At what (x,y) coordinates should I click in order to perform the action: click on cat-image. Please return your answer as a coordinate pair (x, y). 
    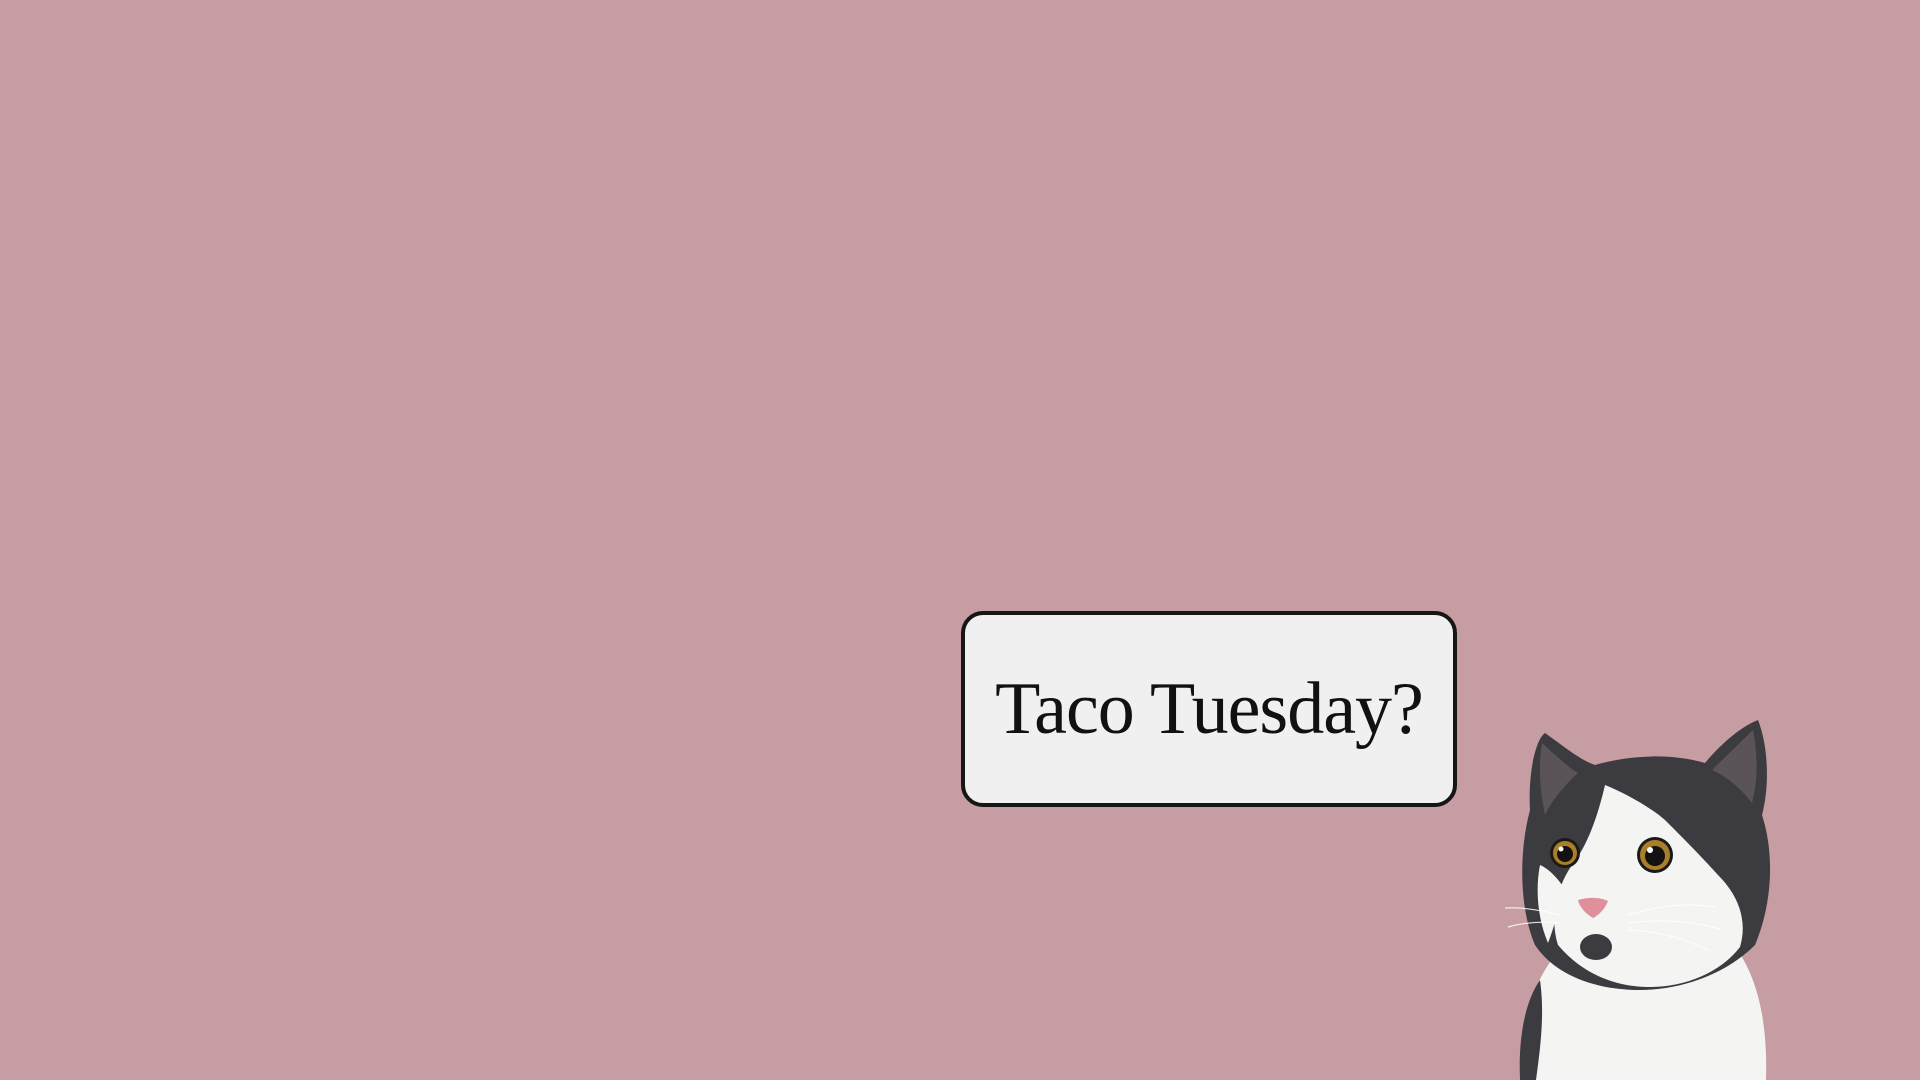
    Looking at the image, I should click on (1640, 897).